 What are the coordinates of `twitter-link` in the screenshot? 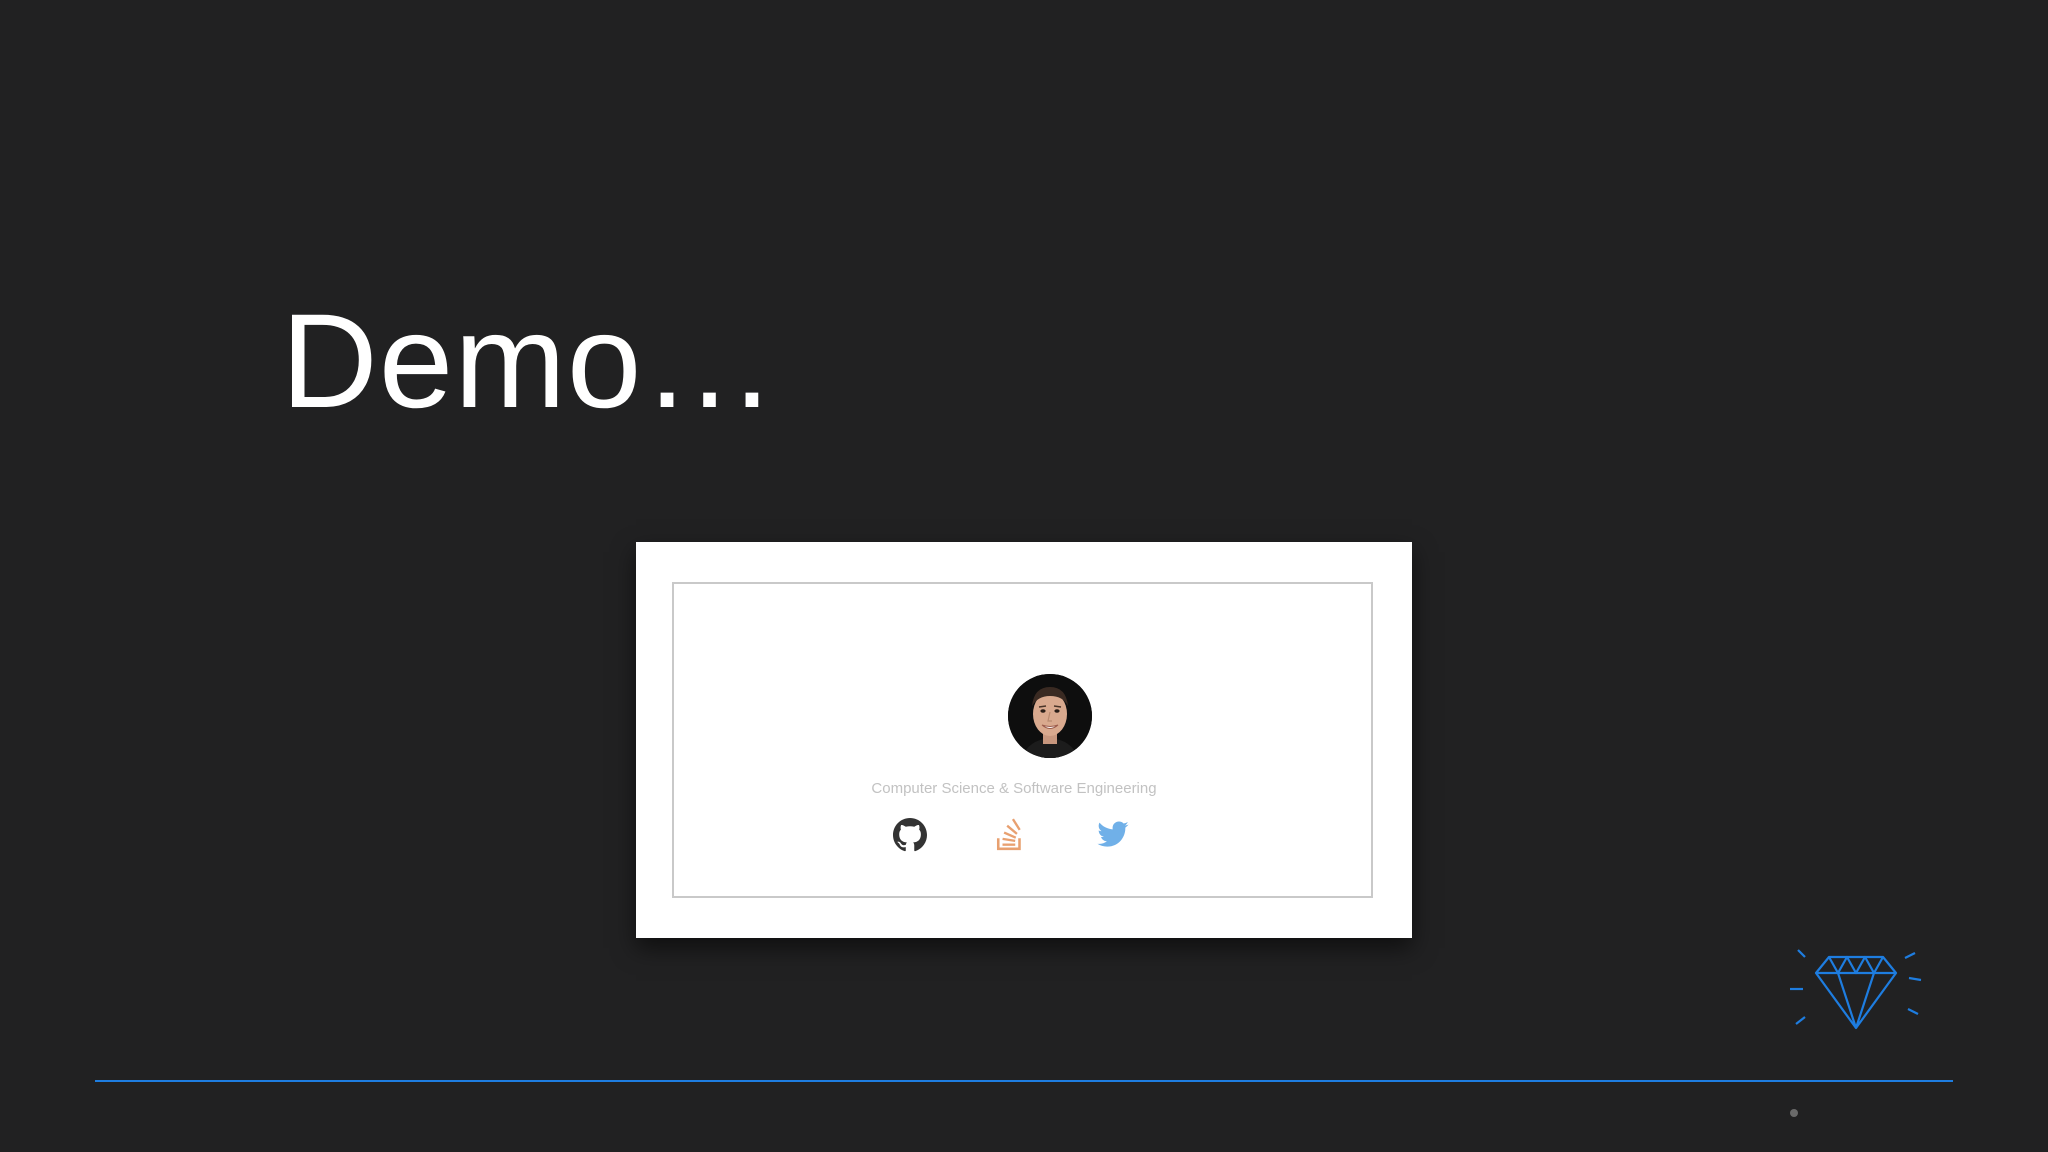 It's located at (1113, 835).